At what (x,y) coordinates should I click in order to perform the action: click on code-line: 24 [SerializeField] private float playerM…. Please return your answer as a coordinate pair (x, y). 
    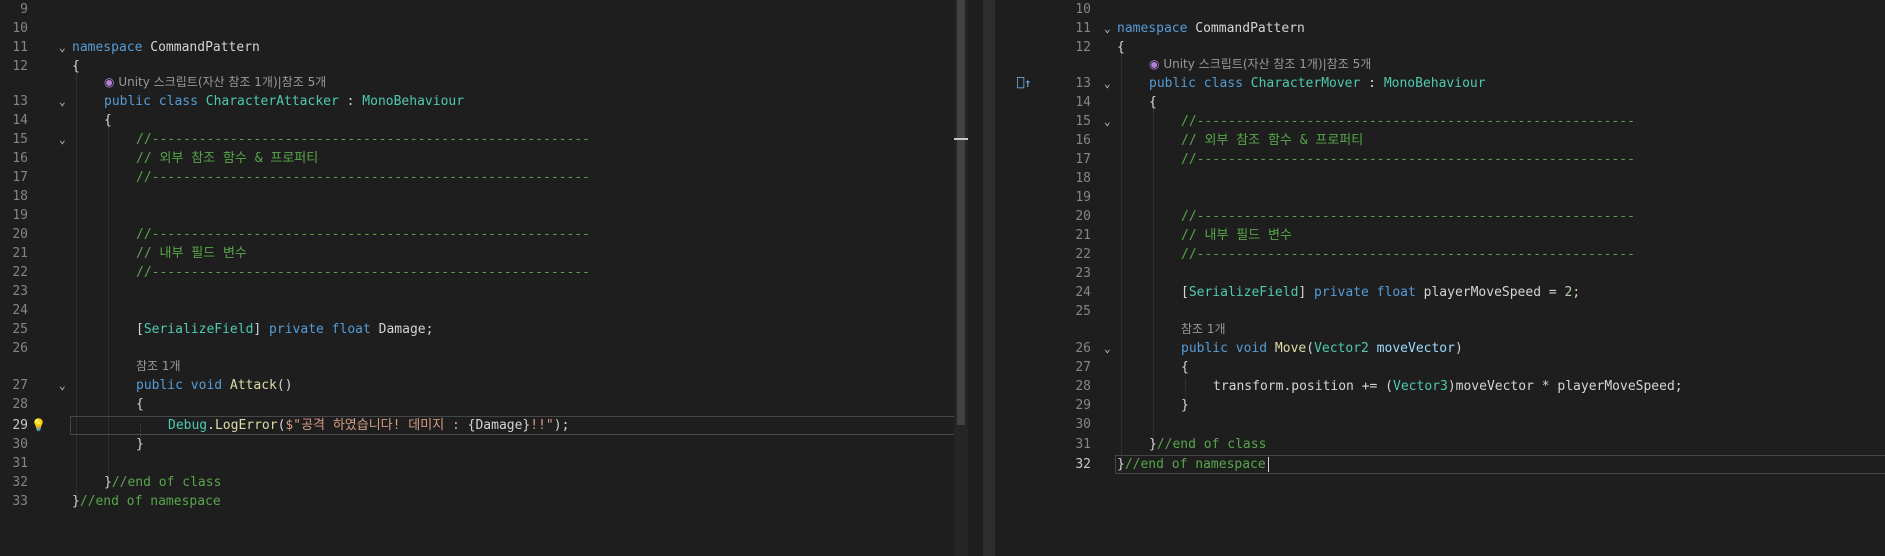
    Looking at the image, I should click on (1450, 292).